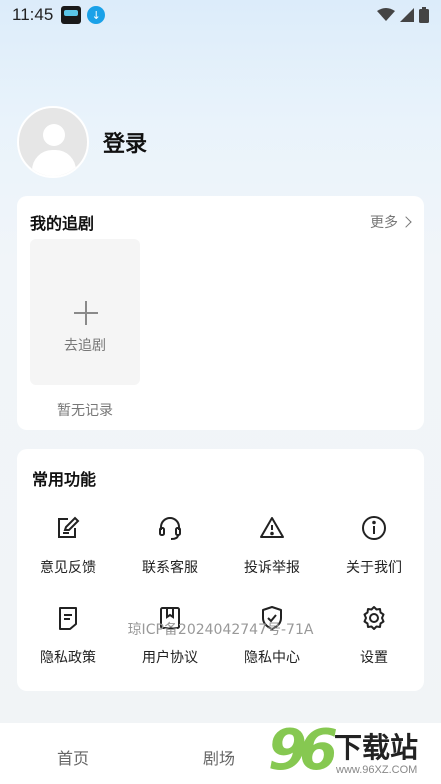 The height and width of the screenshot is (784, 441). What do you see at coordinates (272, 527) in the screenshot?
I see `warning-icon` at bounding box center [272, 527].